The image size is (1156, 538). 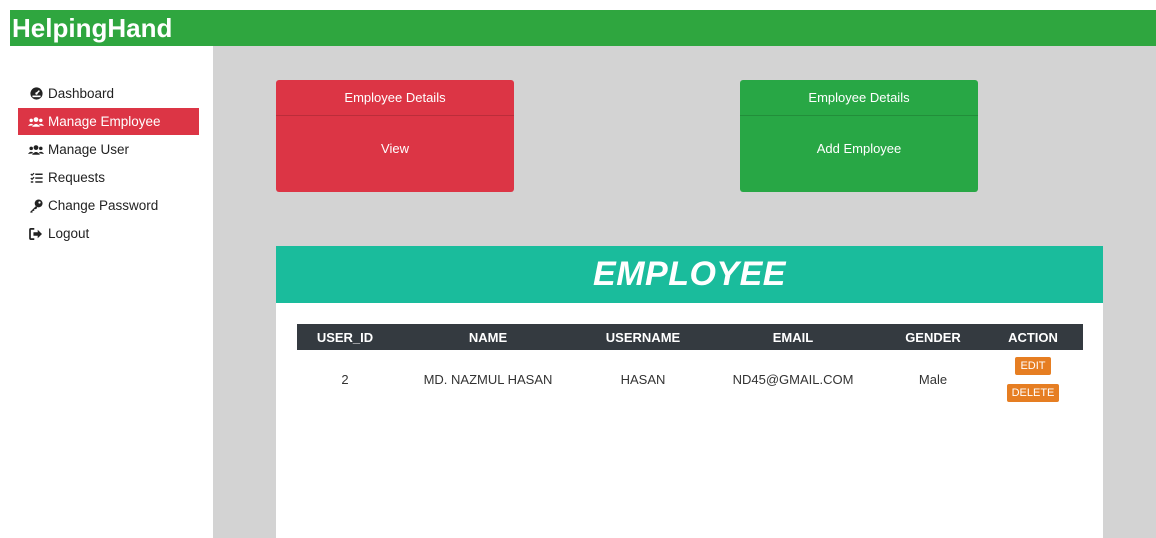 What do you see at coordinates (1033, 337) in the screenshot?
I see `column-header-action: ACTION` at bounding box center [1033, 337].